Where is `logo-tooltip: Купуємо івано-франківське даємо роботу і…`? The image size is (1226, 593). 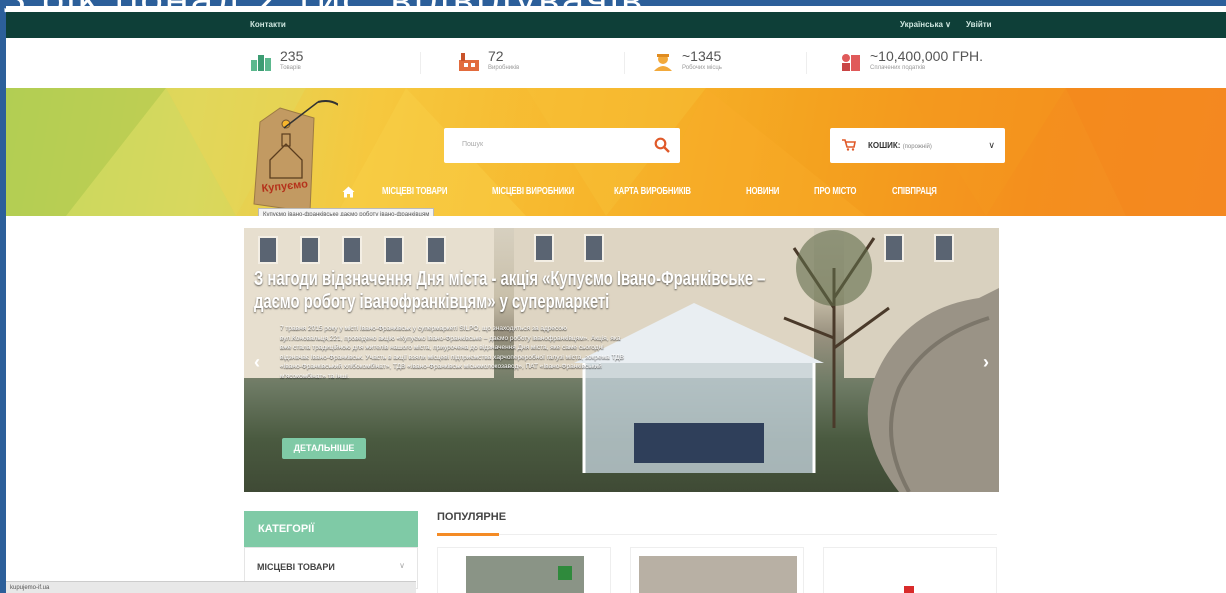
logo-tooltip: Купуємо івано-франківське даємо роботу і… is located at coordinates (346, 212).